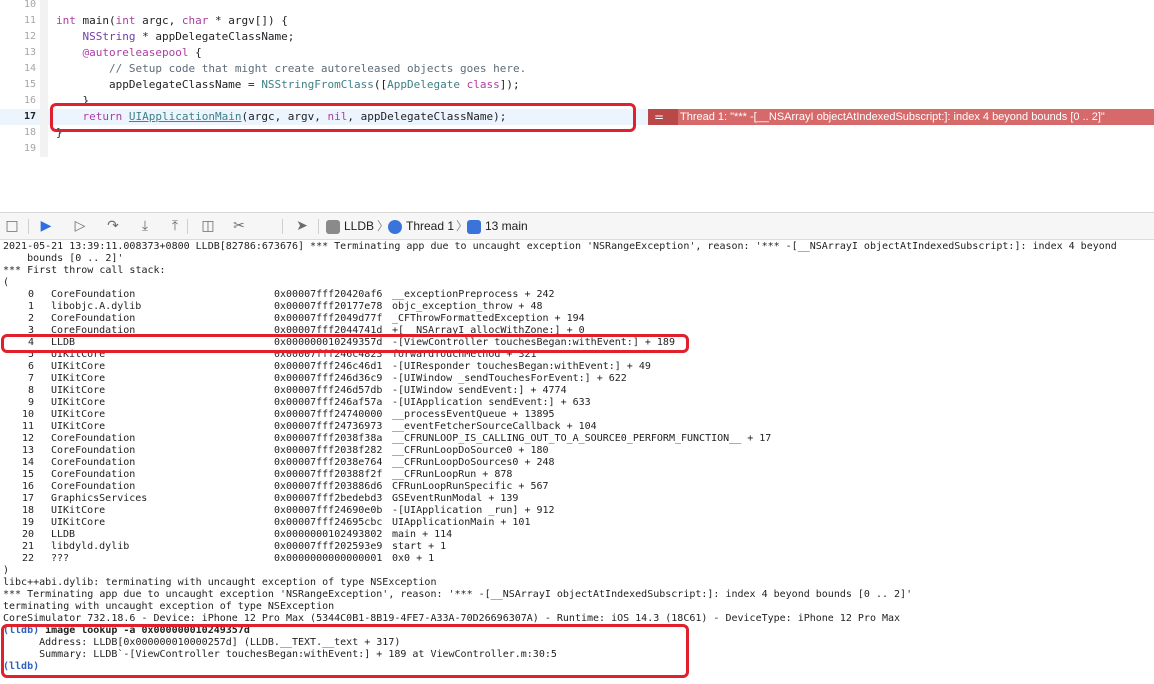  What do you see at coordinates (175, 226) in the screenshot?
I see `step-out-button: ⤒` at bounding box center [175, 226].